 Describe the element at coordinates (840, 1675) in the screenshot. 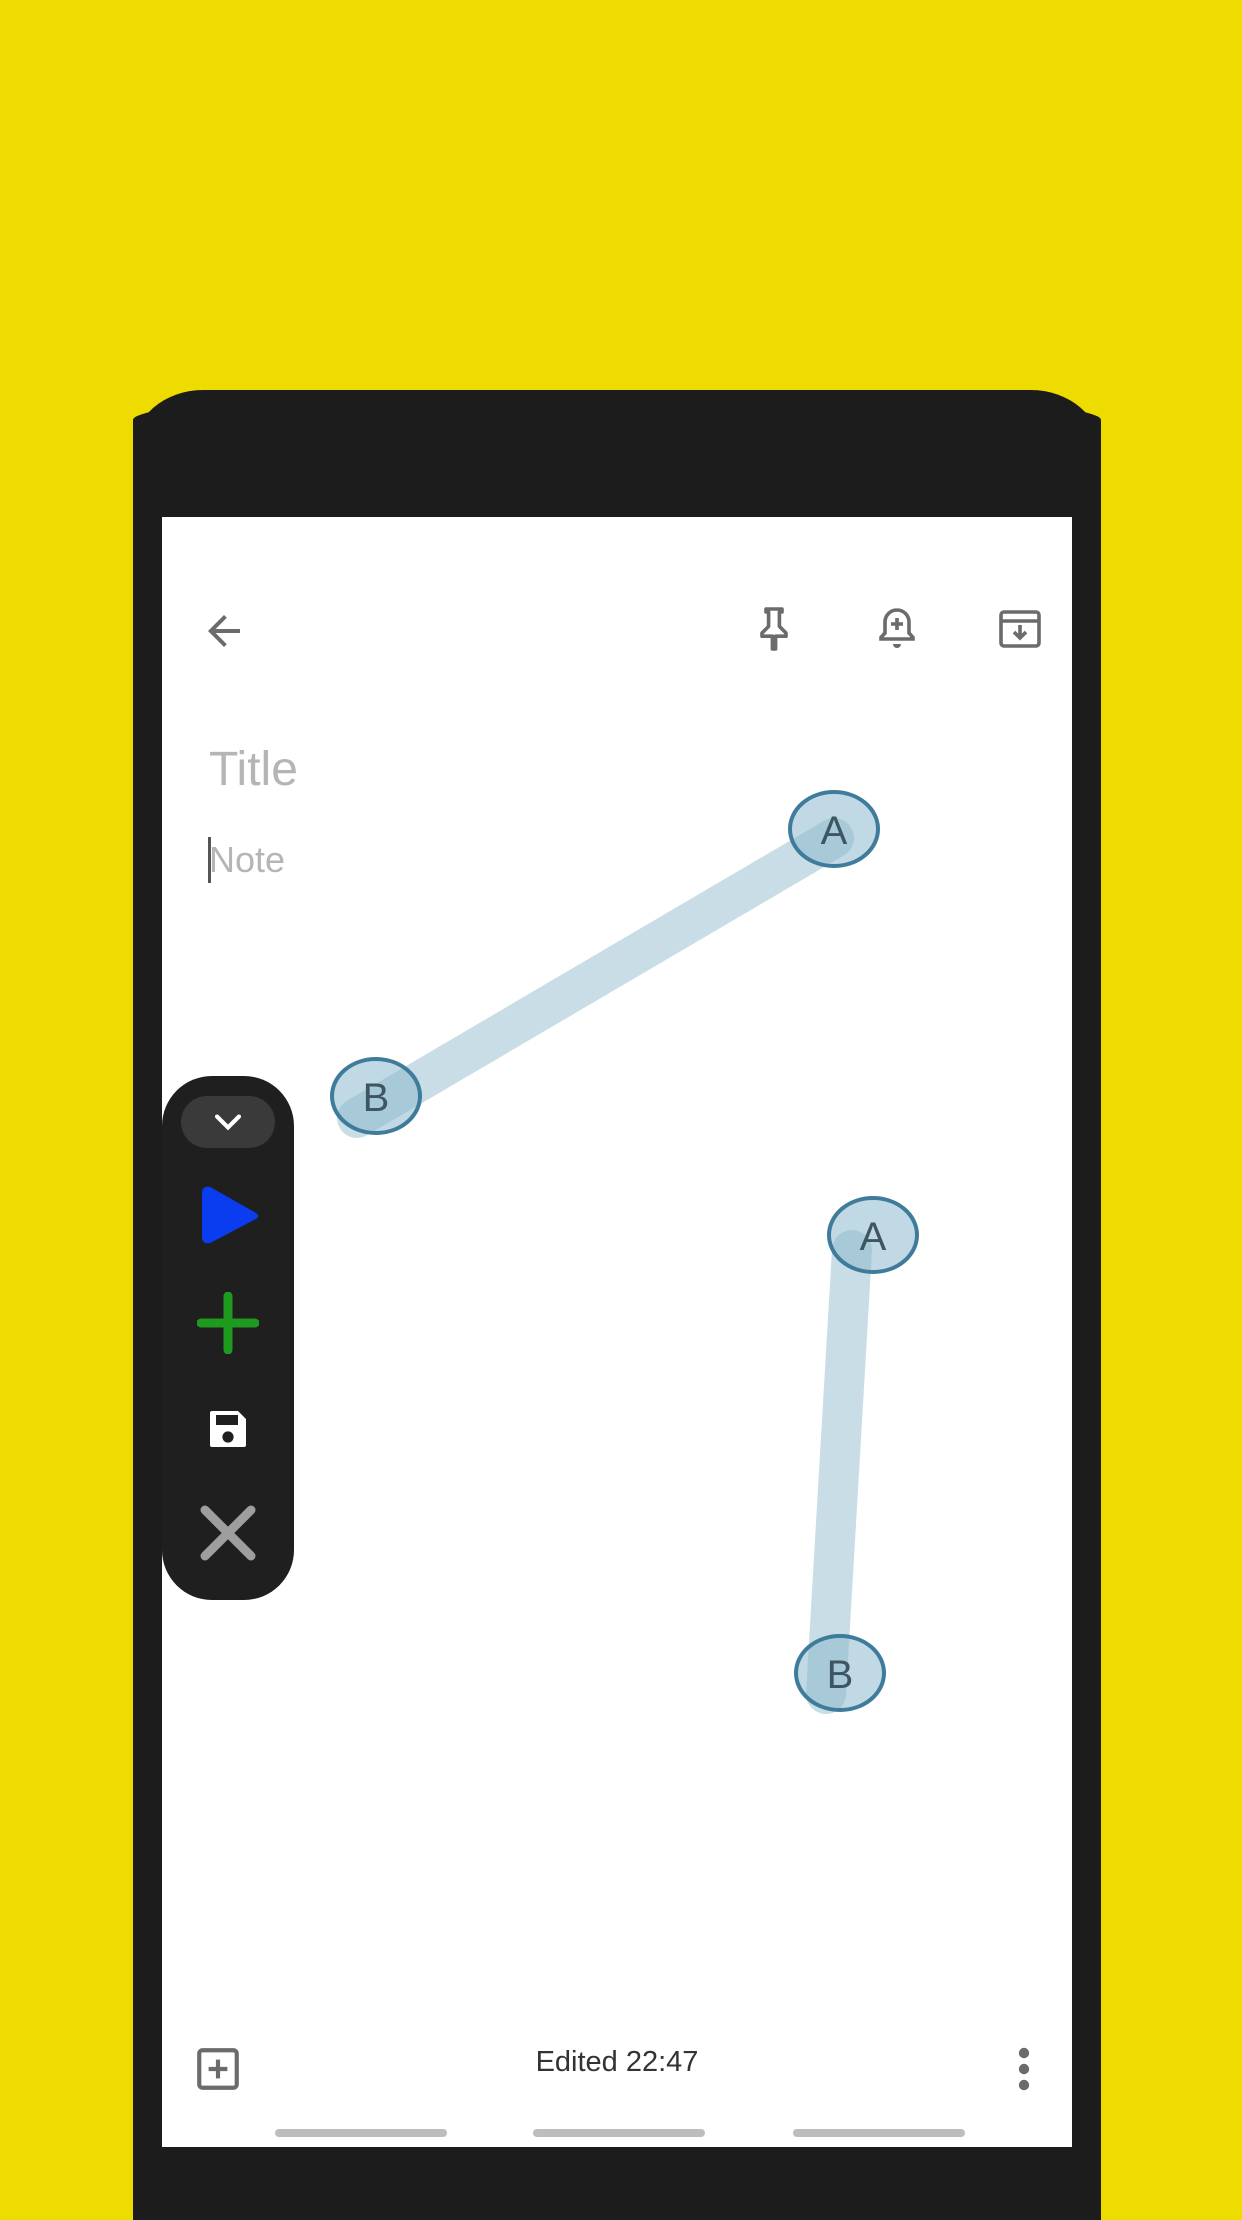

I see `gesture-swipe-2-end-label: B` at that location.